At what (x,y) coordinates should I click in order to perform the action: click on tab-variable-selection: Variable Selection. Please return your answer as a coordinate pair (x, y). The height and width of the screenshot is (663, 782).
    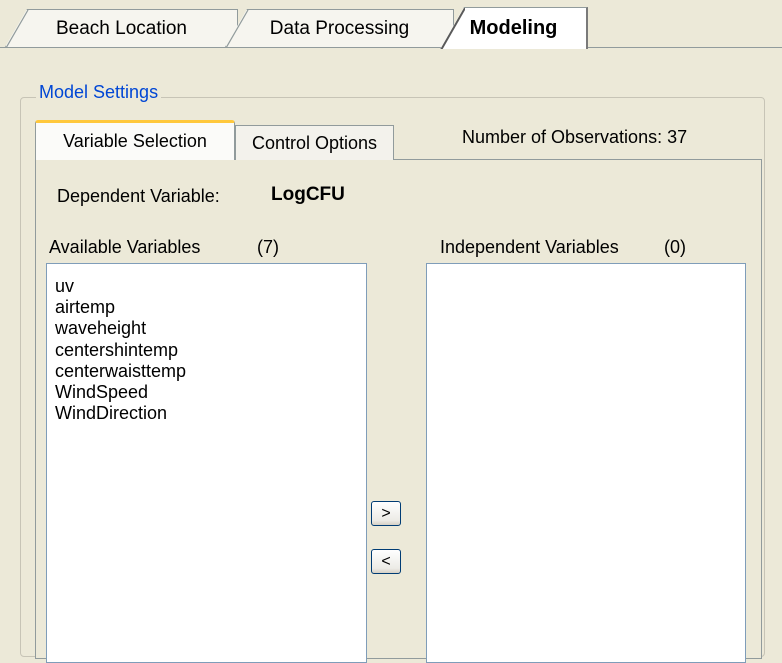
    Looking at the image, I should click on (135, 140).